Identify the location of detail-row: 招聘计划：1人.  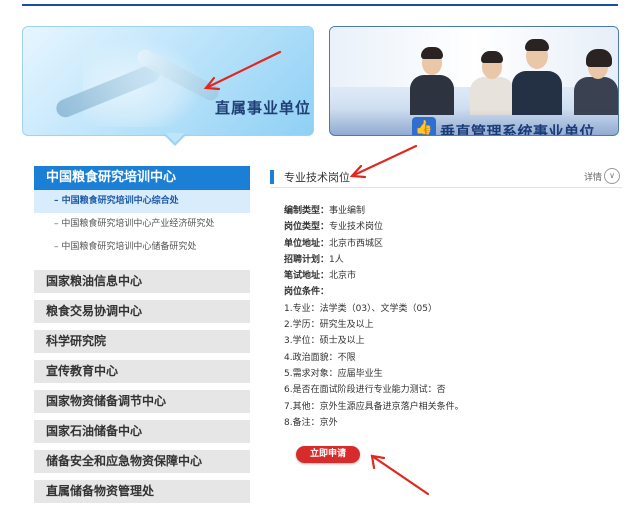
(314, 259).